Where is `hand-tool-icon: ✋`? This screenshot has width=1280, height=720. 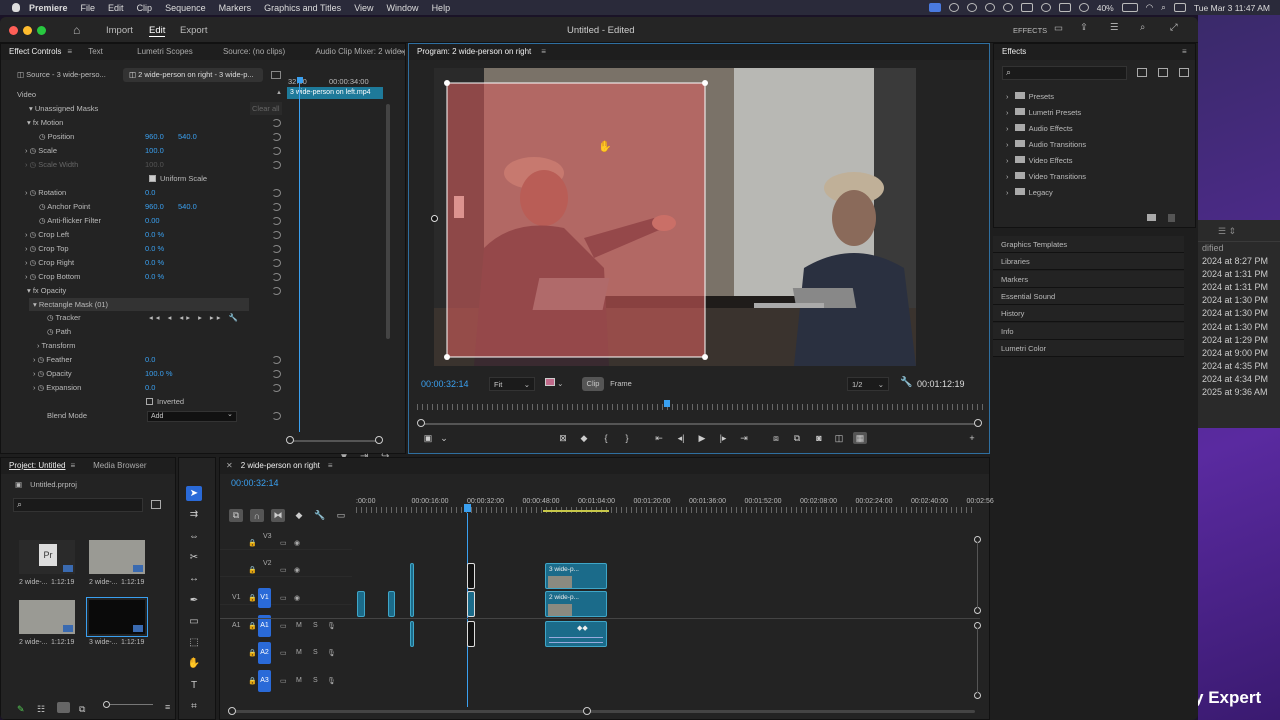
hand-tool-icon: ✋ is located at coordinates (194, 663).